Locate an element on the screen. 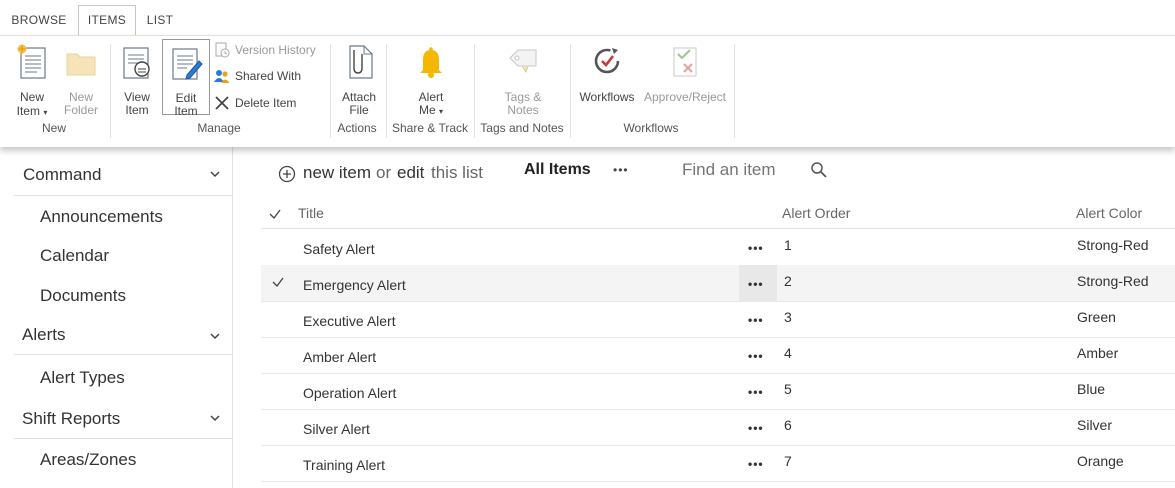  row-alert-order: 6 is located at coordinates (788, 425).